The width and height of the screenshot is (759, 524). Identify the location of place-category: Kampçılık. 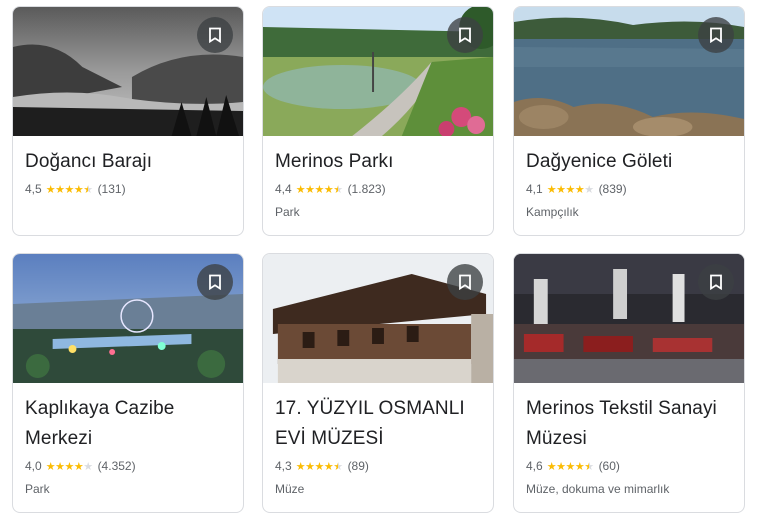
(552, 212).